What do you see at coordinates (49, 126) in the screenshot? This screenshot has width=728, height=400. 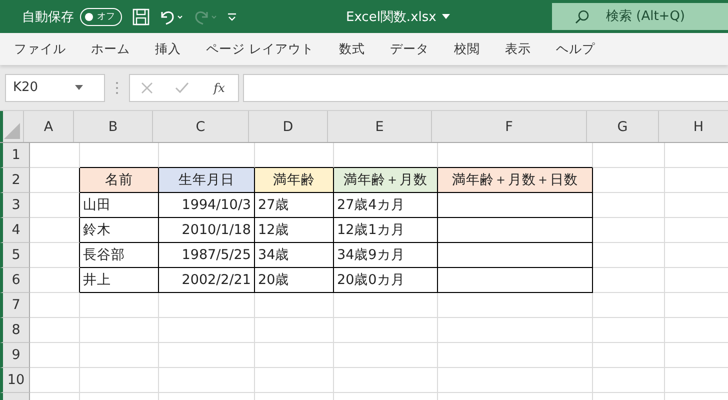 I see `column-header: A` at bounding box center [49, 126].